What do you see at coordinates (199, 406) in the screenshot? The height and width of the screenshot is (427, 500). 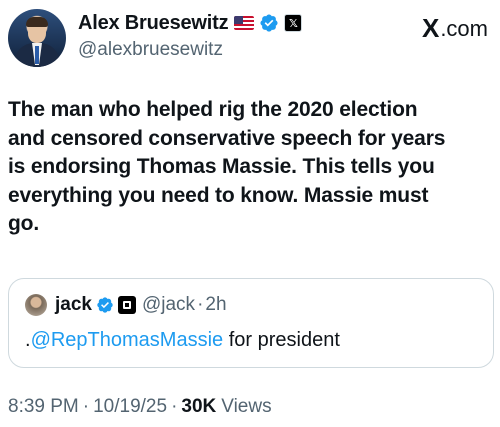 I see `views-count: 30K` at bounding box center [199, 406].